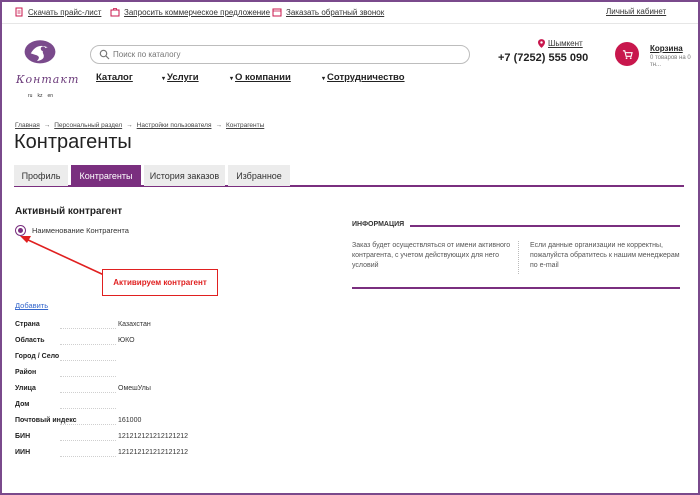 This screenshot has width=700, height=495. I want to click on info-column-divider, so click(518, 257).